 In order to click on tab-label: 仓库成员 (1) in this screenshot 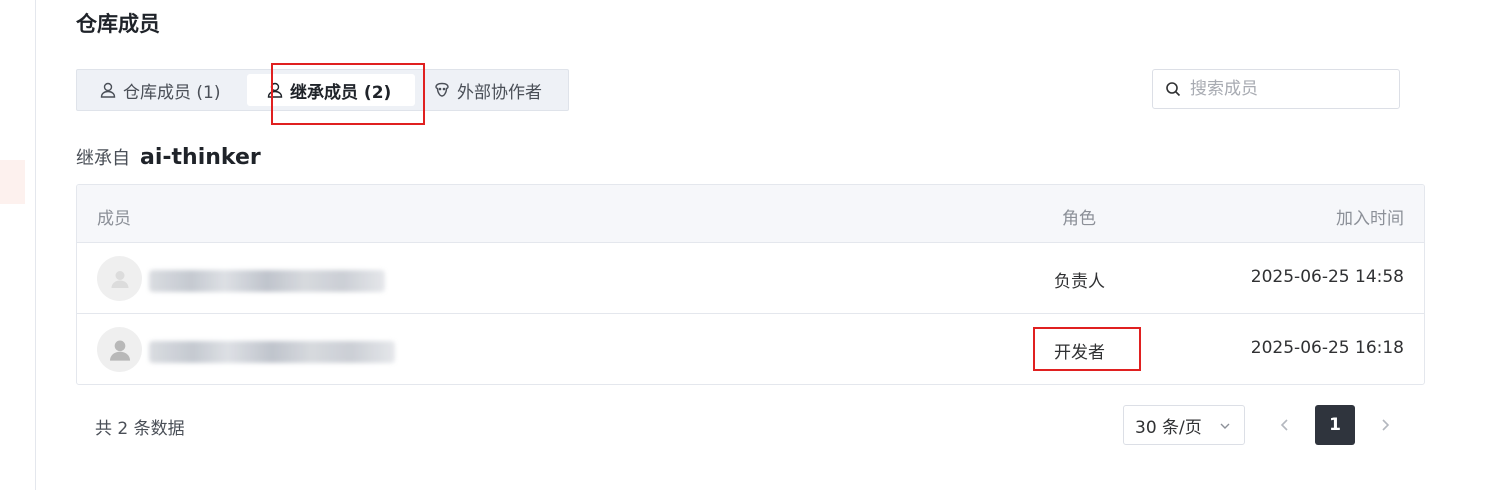, I will do `click(172, 92)`.